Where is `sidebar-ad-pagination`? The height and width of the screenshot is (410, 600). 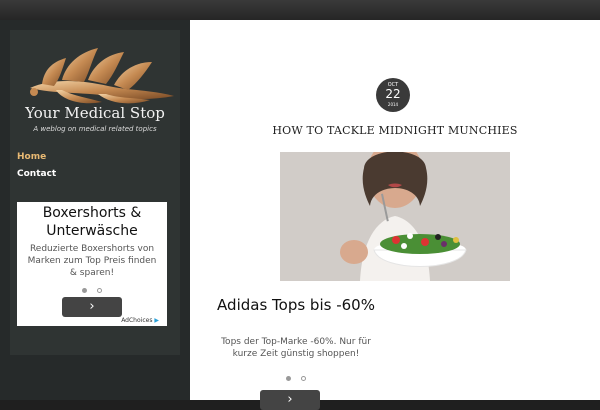
sidebar-ad-pagination is located at coordinates (92, 290).